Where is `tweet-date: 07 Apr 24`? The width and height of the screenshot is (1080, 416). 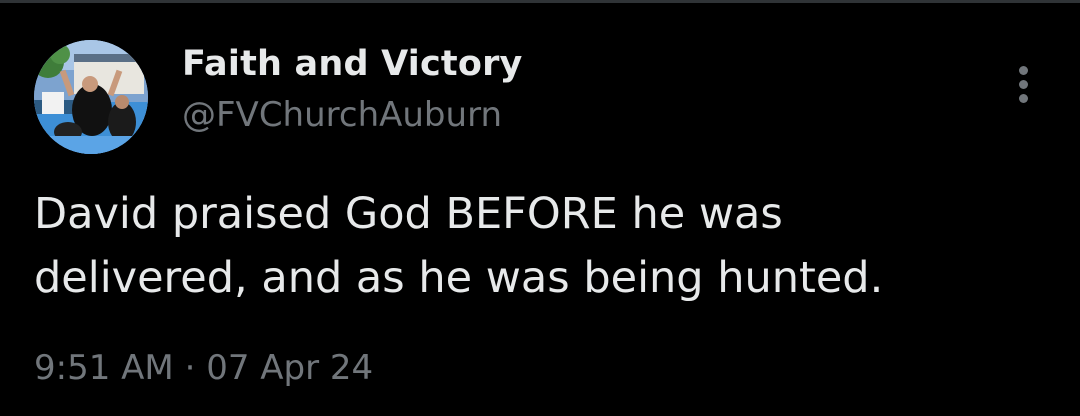 tweet-date: 07 Apr 24 is located at coordinates (290, 368).